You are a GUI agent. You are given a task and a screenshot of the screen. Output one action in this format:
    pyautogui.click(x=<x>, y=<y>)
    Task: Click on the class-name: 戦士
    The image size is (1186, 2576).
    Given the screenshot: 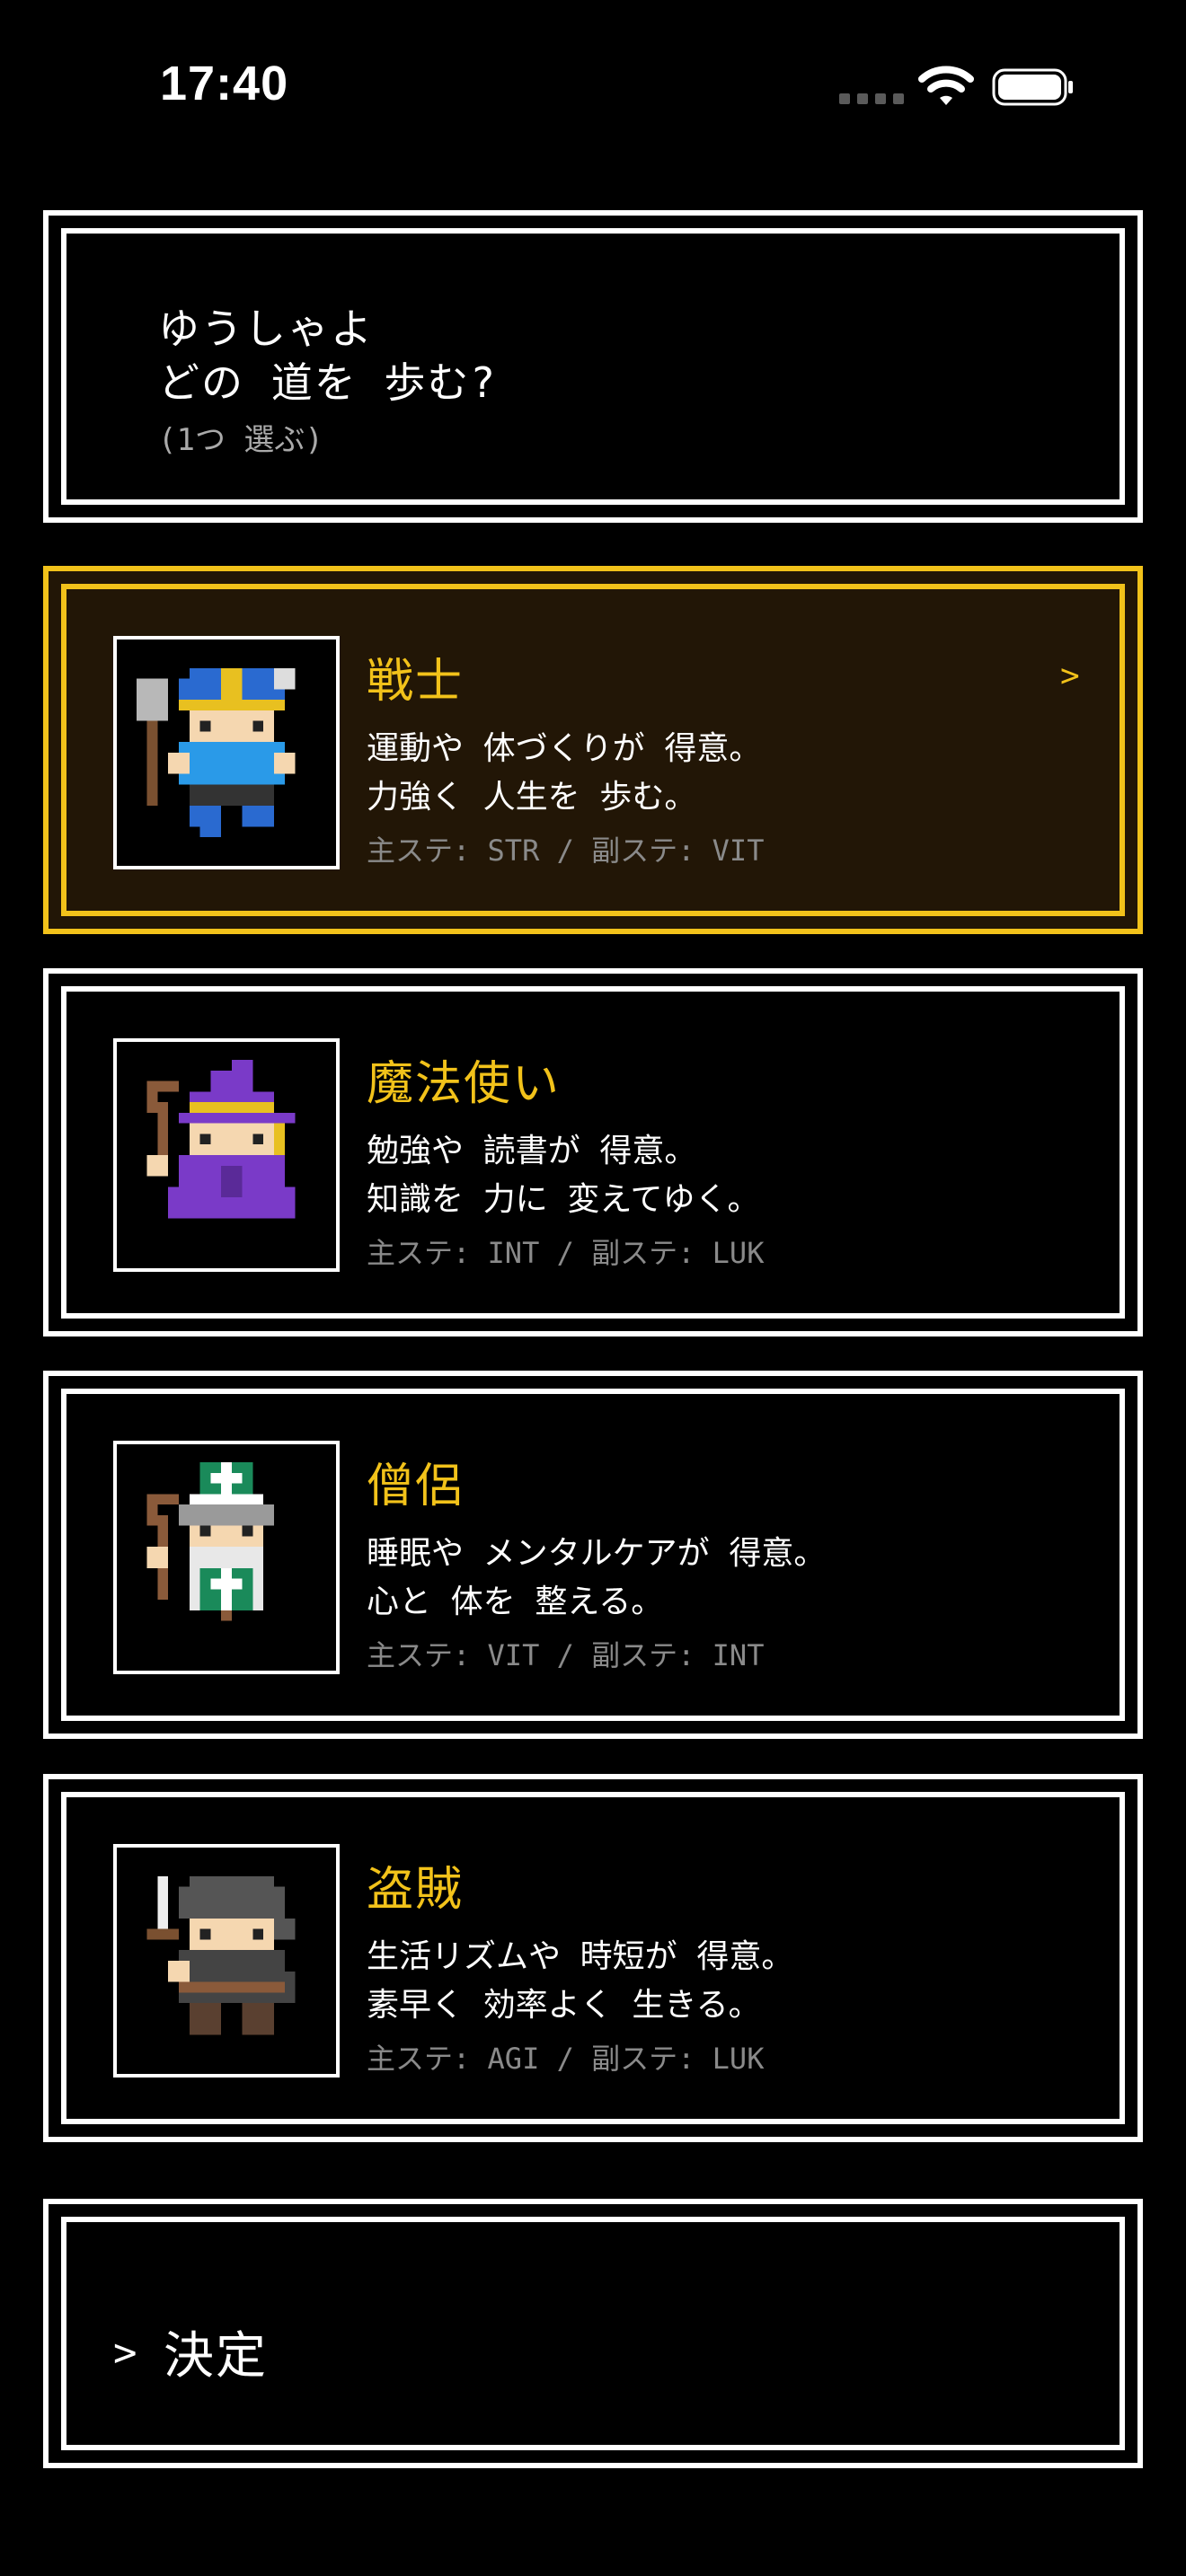 What is the action you would take?
    pyautogui.click(x=416, y=682)
    